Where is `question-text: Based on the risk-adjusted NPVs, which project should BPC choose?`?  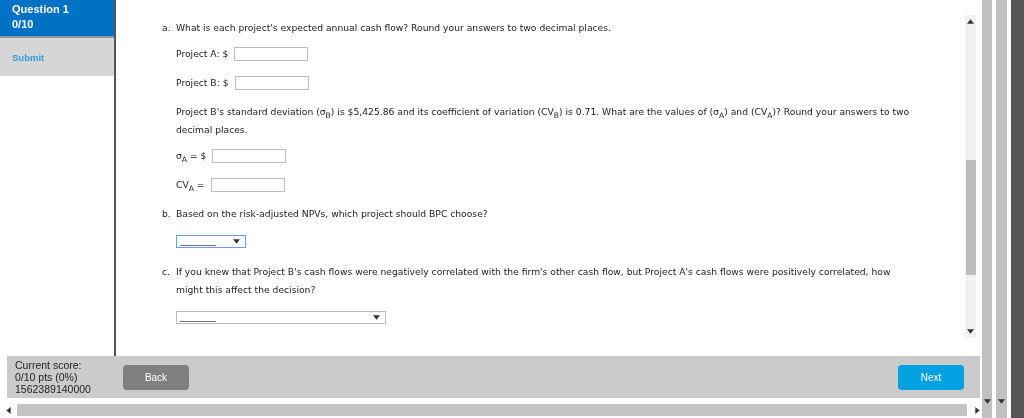
question-text: Based on the risk-adjusted NPVs, which project should BPC choose? is located at coordinates (332, 214).